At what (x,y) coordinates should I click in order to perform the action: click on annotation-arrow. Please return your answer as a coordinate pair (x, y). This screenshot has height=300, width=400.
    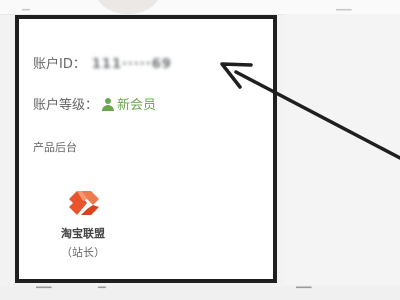
    Looking at the image, I should click on (310, 111).